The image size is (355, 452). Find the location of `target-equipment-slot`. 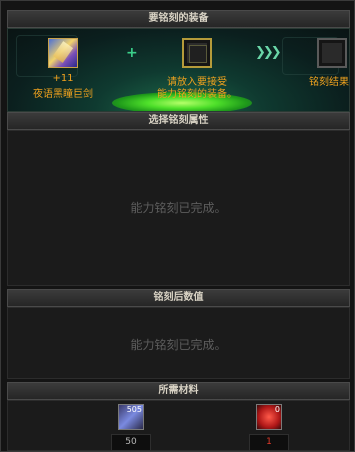

target-equipment-slot is located at coordinates (197, 53).